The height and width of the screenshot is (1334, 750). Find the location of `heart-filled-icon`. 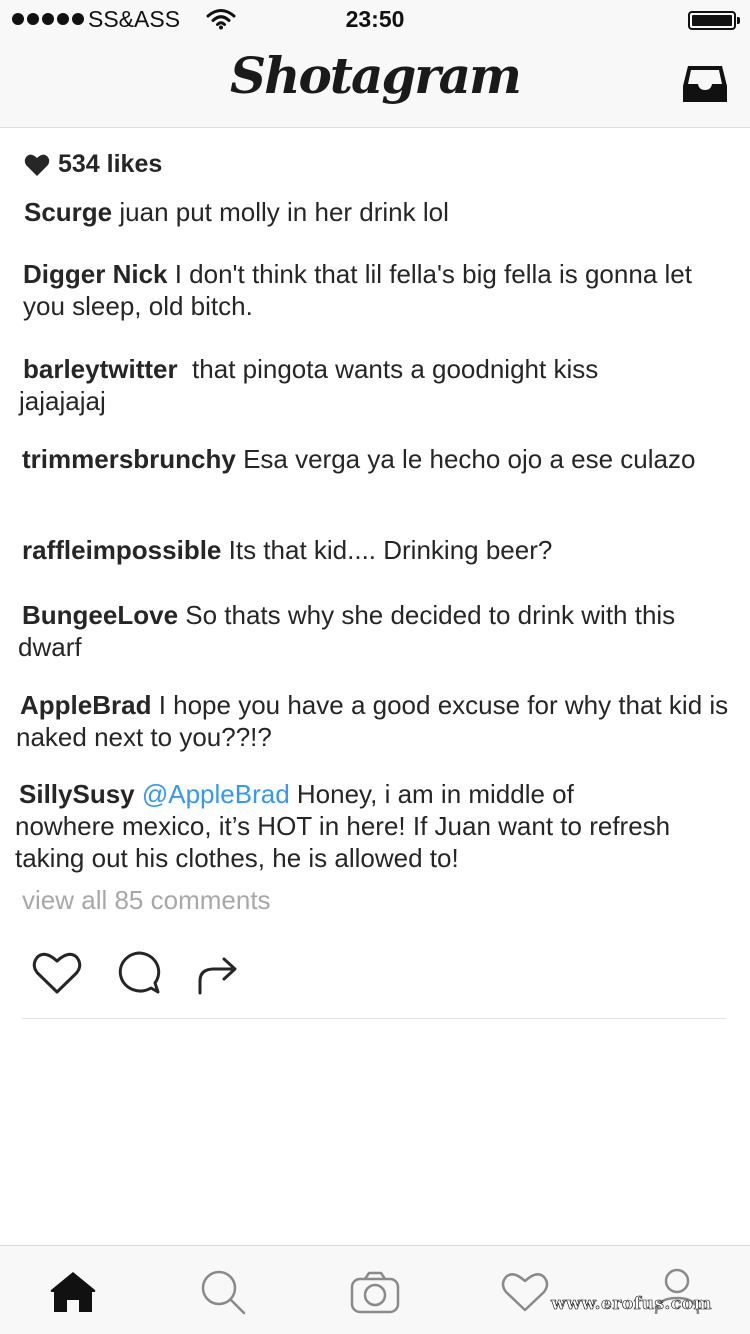

heart-filled-icon is located at coordinates (37, 165).